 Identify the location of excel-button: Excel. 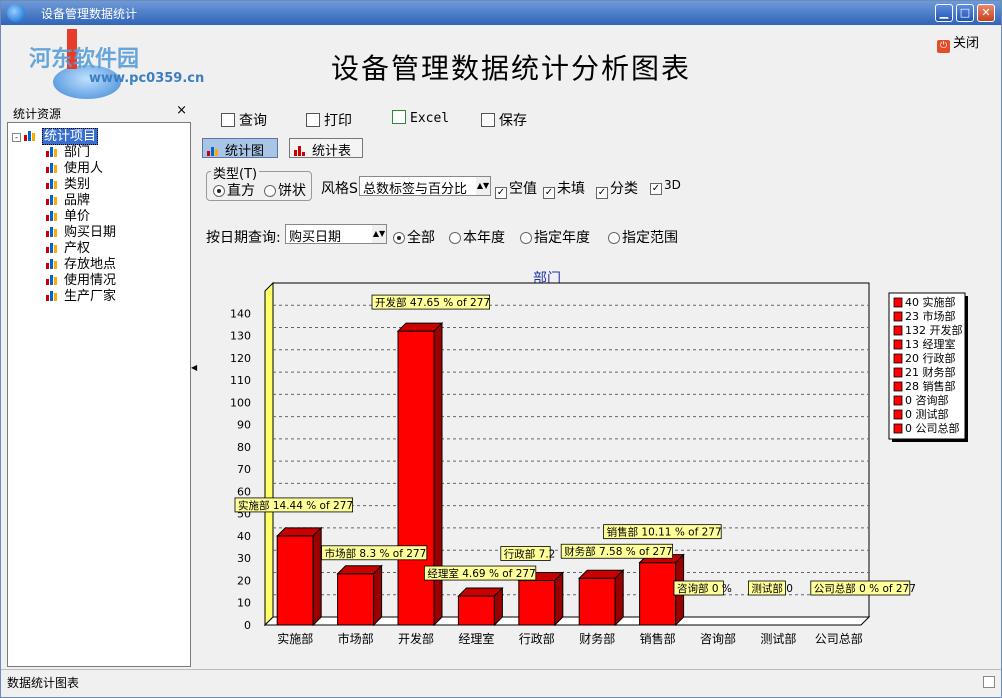
(420, 120).